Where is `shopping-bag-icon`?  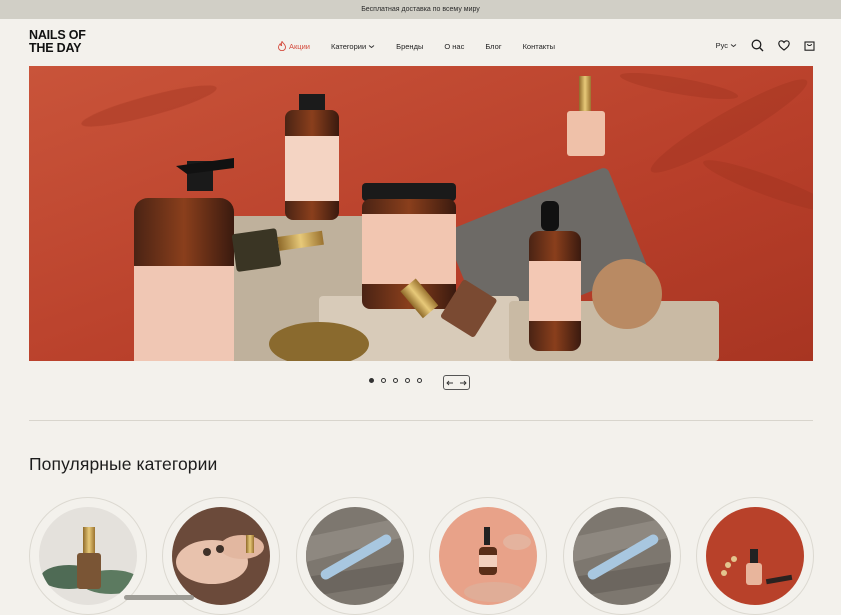
shopping-bag-icon is located at coordinates (809, 45).